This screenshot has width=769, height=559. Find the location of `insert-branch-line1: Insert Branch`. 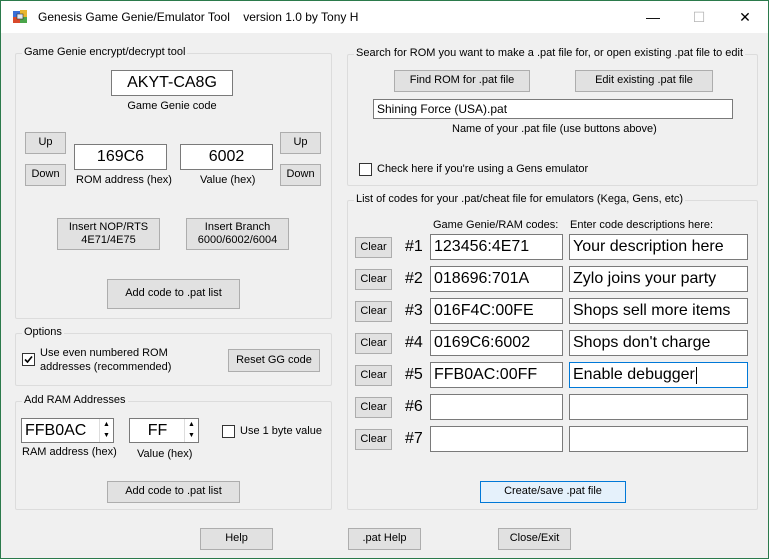

insert-branch-line1: Insert Branch is located at coordinates (237, 226).